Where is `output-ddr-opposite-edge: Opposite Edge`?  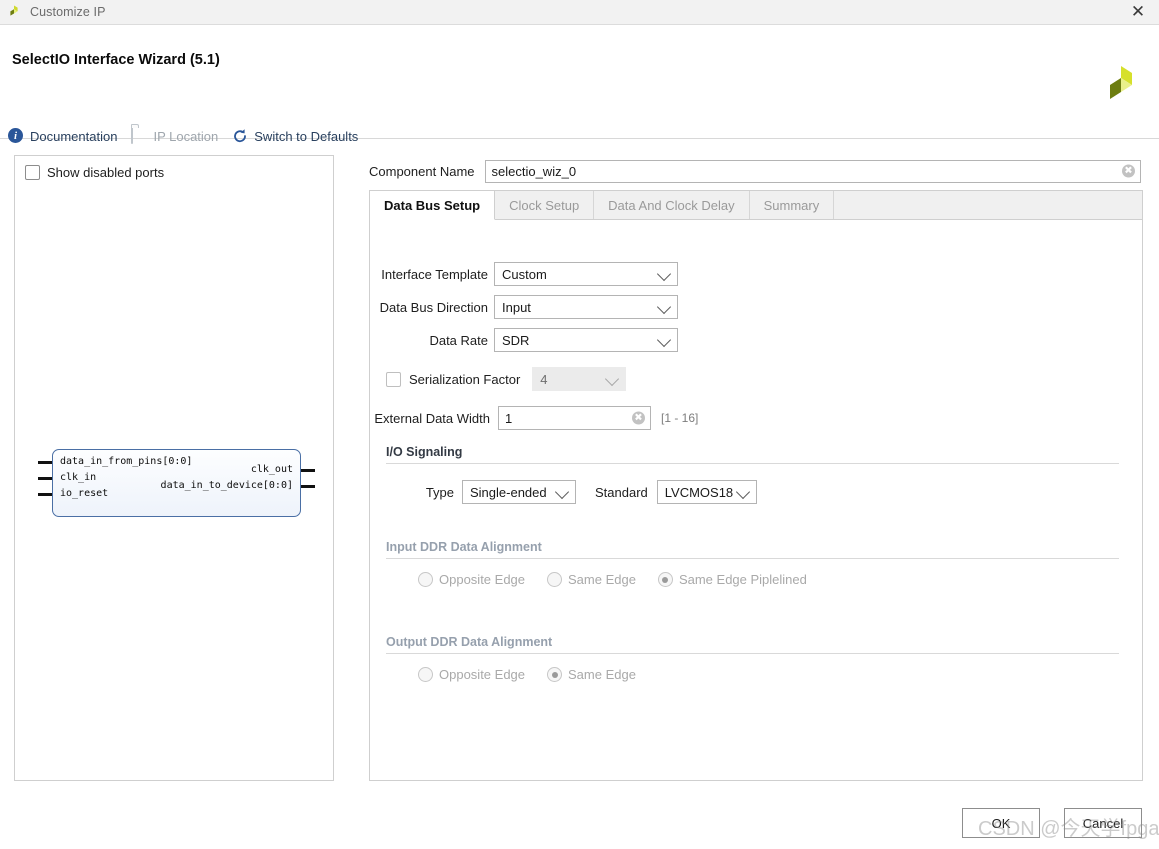
output-ddr-opposite-edge: Opposite Edge is located at coordinates (471, 674).